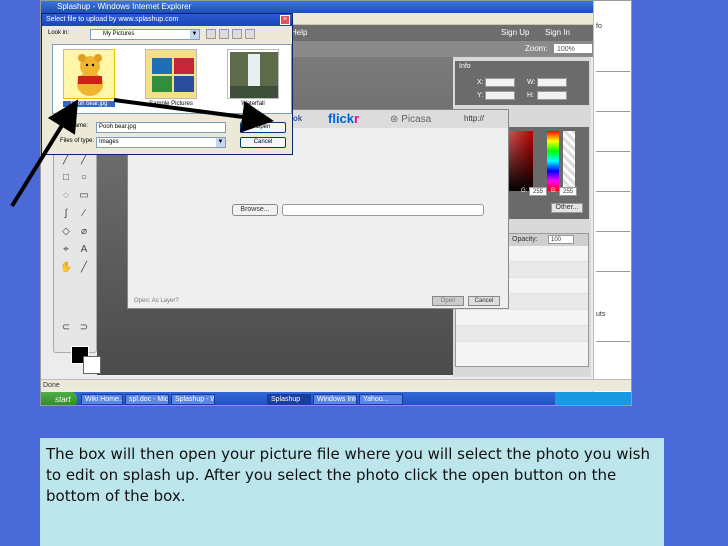 Image resolution: width=728 pixels, height=546 pixels. What do you see at coordinates (554, 191) in the screenshot?
I see `b-label: B:` at bounding box center [554, 191].